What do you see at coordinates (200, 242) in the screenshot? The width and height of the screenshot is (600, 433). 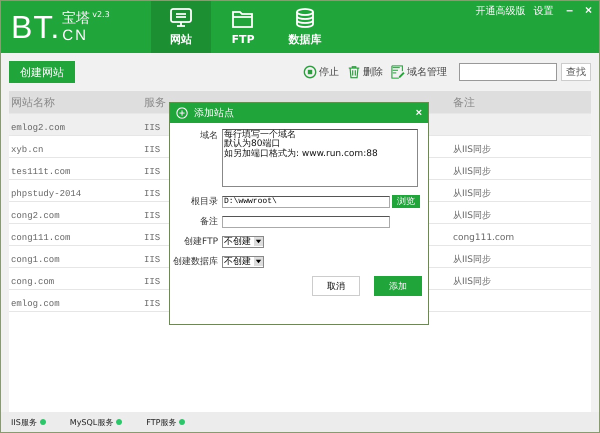 I see `field-label: 创建FTP` at bounding box center [200, 242].